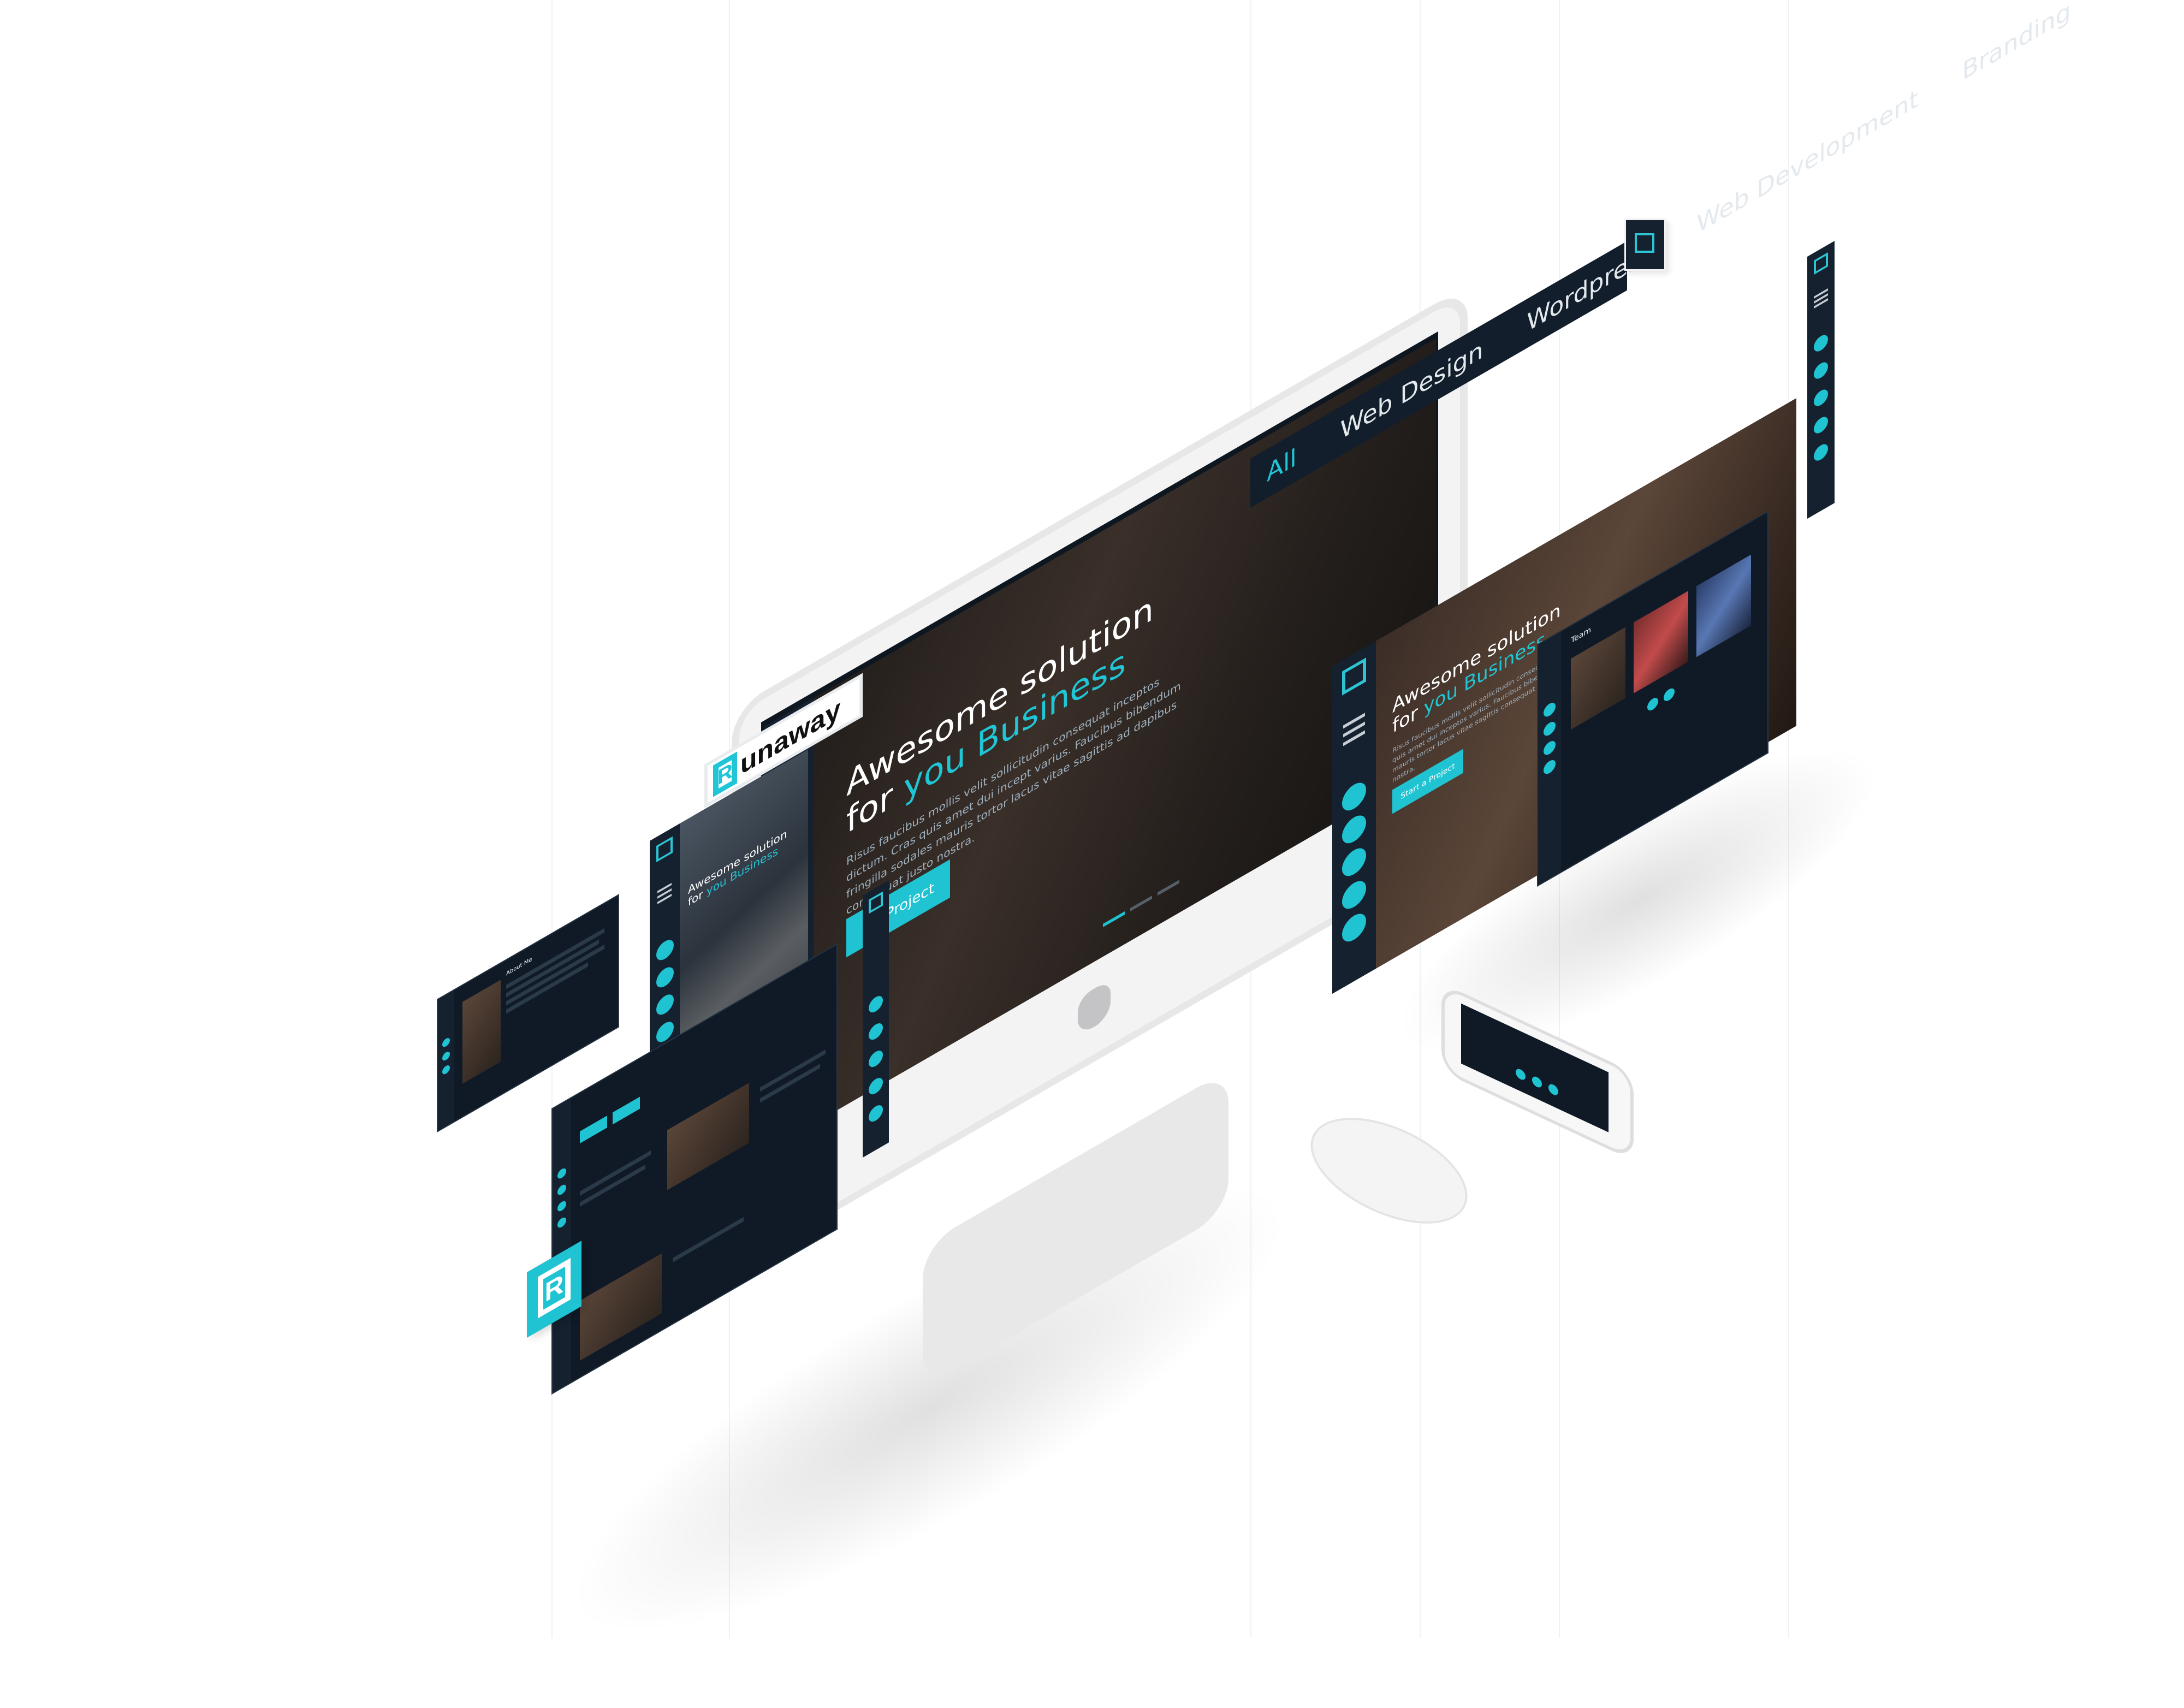 The width and height of the screenshot is (2184, 1708). Describe the element at coordinates (1389, 1171) in the screenshot. I see `magic-mouse` at that location.